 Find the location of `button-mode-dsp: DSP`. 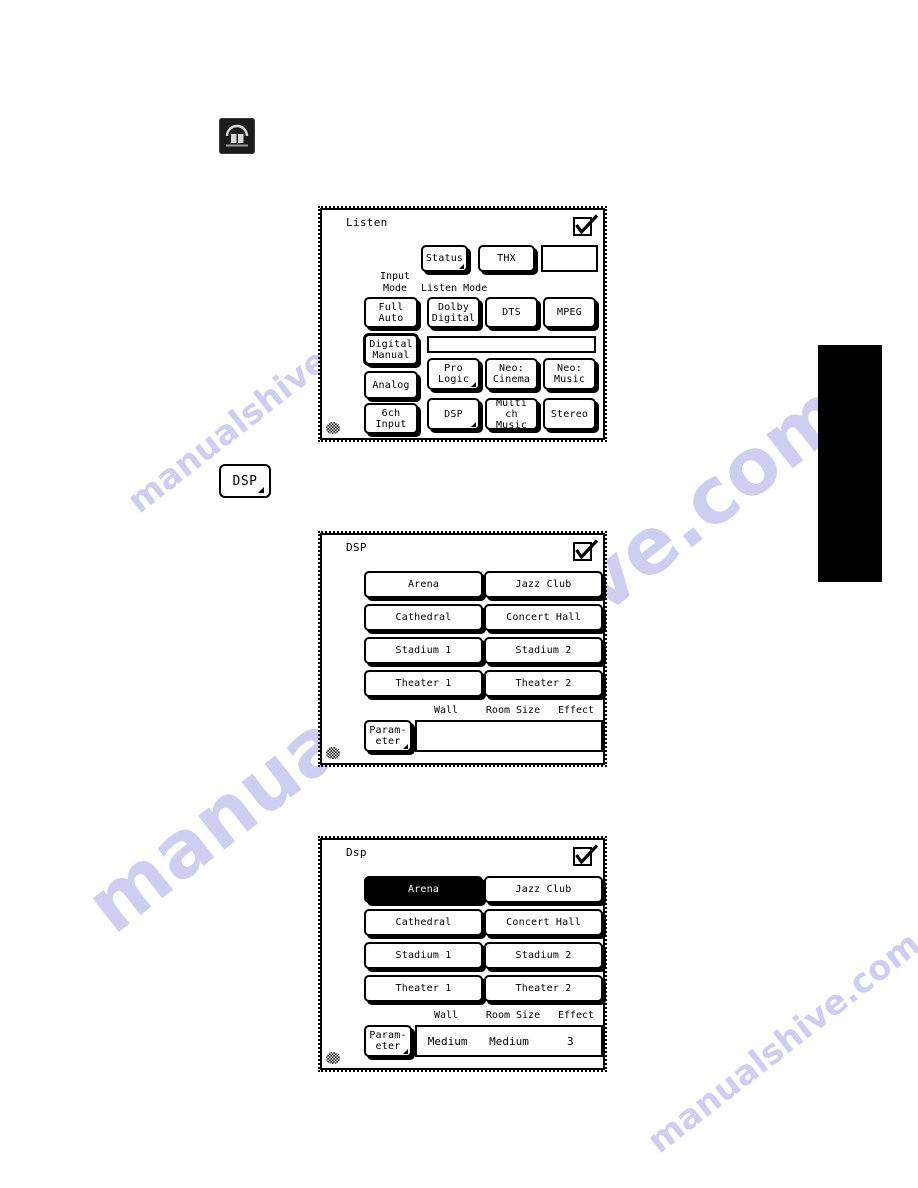

button-mode-dsp: DSP is located at coordinates (453, 414).